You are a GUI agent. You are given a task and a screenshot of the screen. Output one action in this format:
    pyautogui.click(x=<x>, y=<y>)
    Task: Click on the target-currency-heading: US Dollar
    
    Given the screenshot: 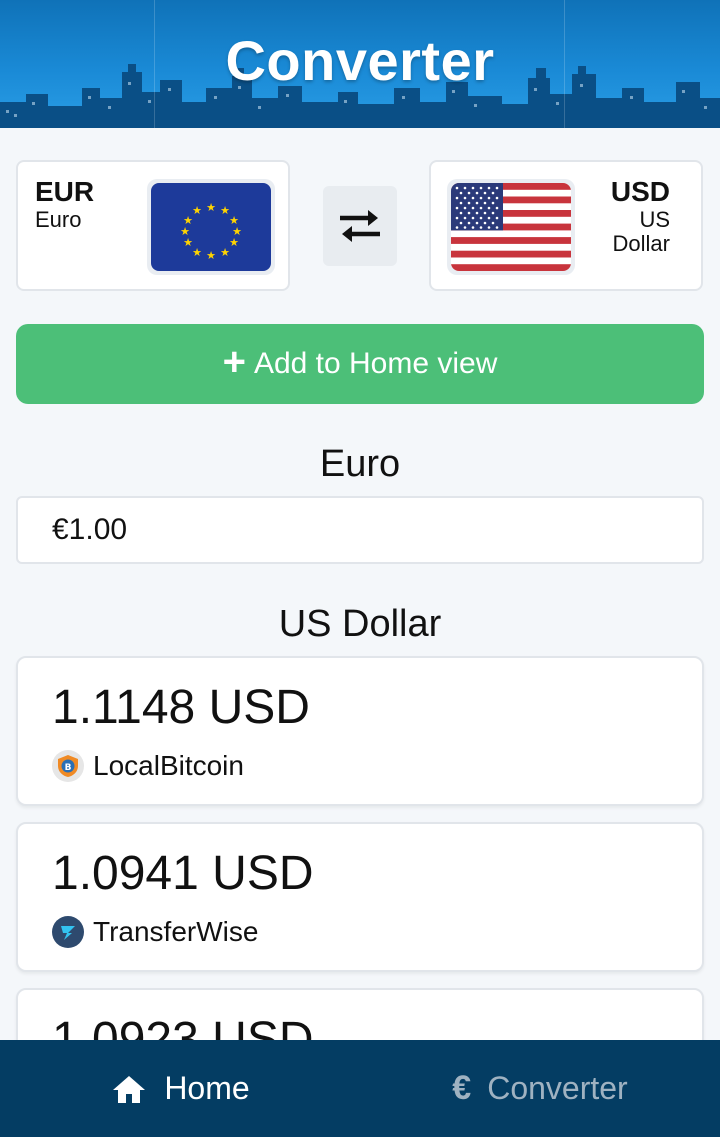 What is the action you would take?
    pyautogui.click(x=360, y=624)
    